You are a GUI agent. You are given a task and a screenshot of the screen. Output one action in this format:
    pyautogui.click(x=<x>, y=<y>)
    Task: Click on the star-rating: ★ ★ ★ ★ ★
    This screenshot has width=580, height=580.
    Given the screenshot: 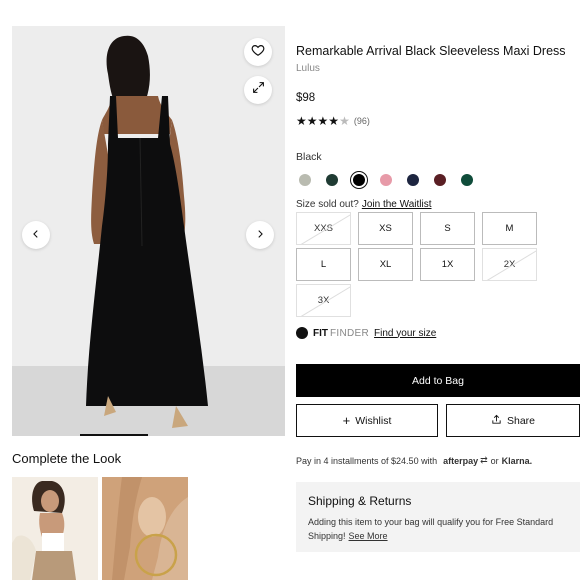 What is the action you would take?
    pyautogui.click(x=323, y=121)
    